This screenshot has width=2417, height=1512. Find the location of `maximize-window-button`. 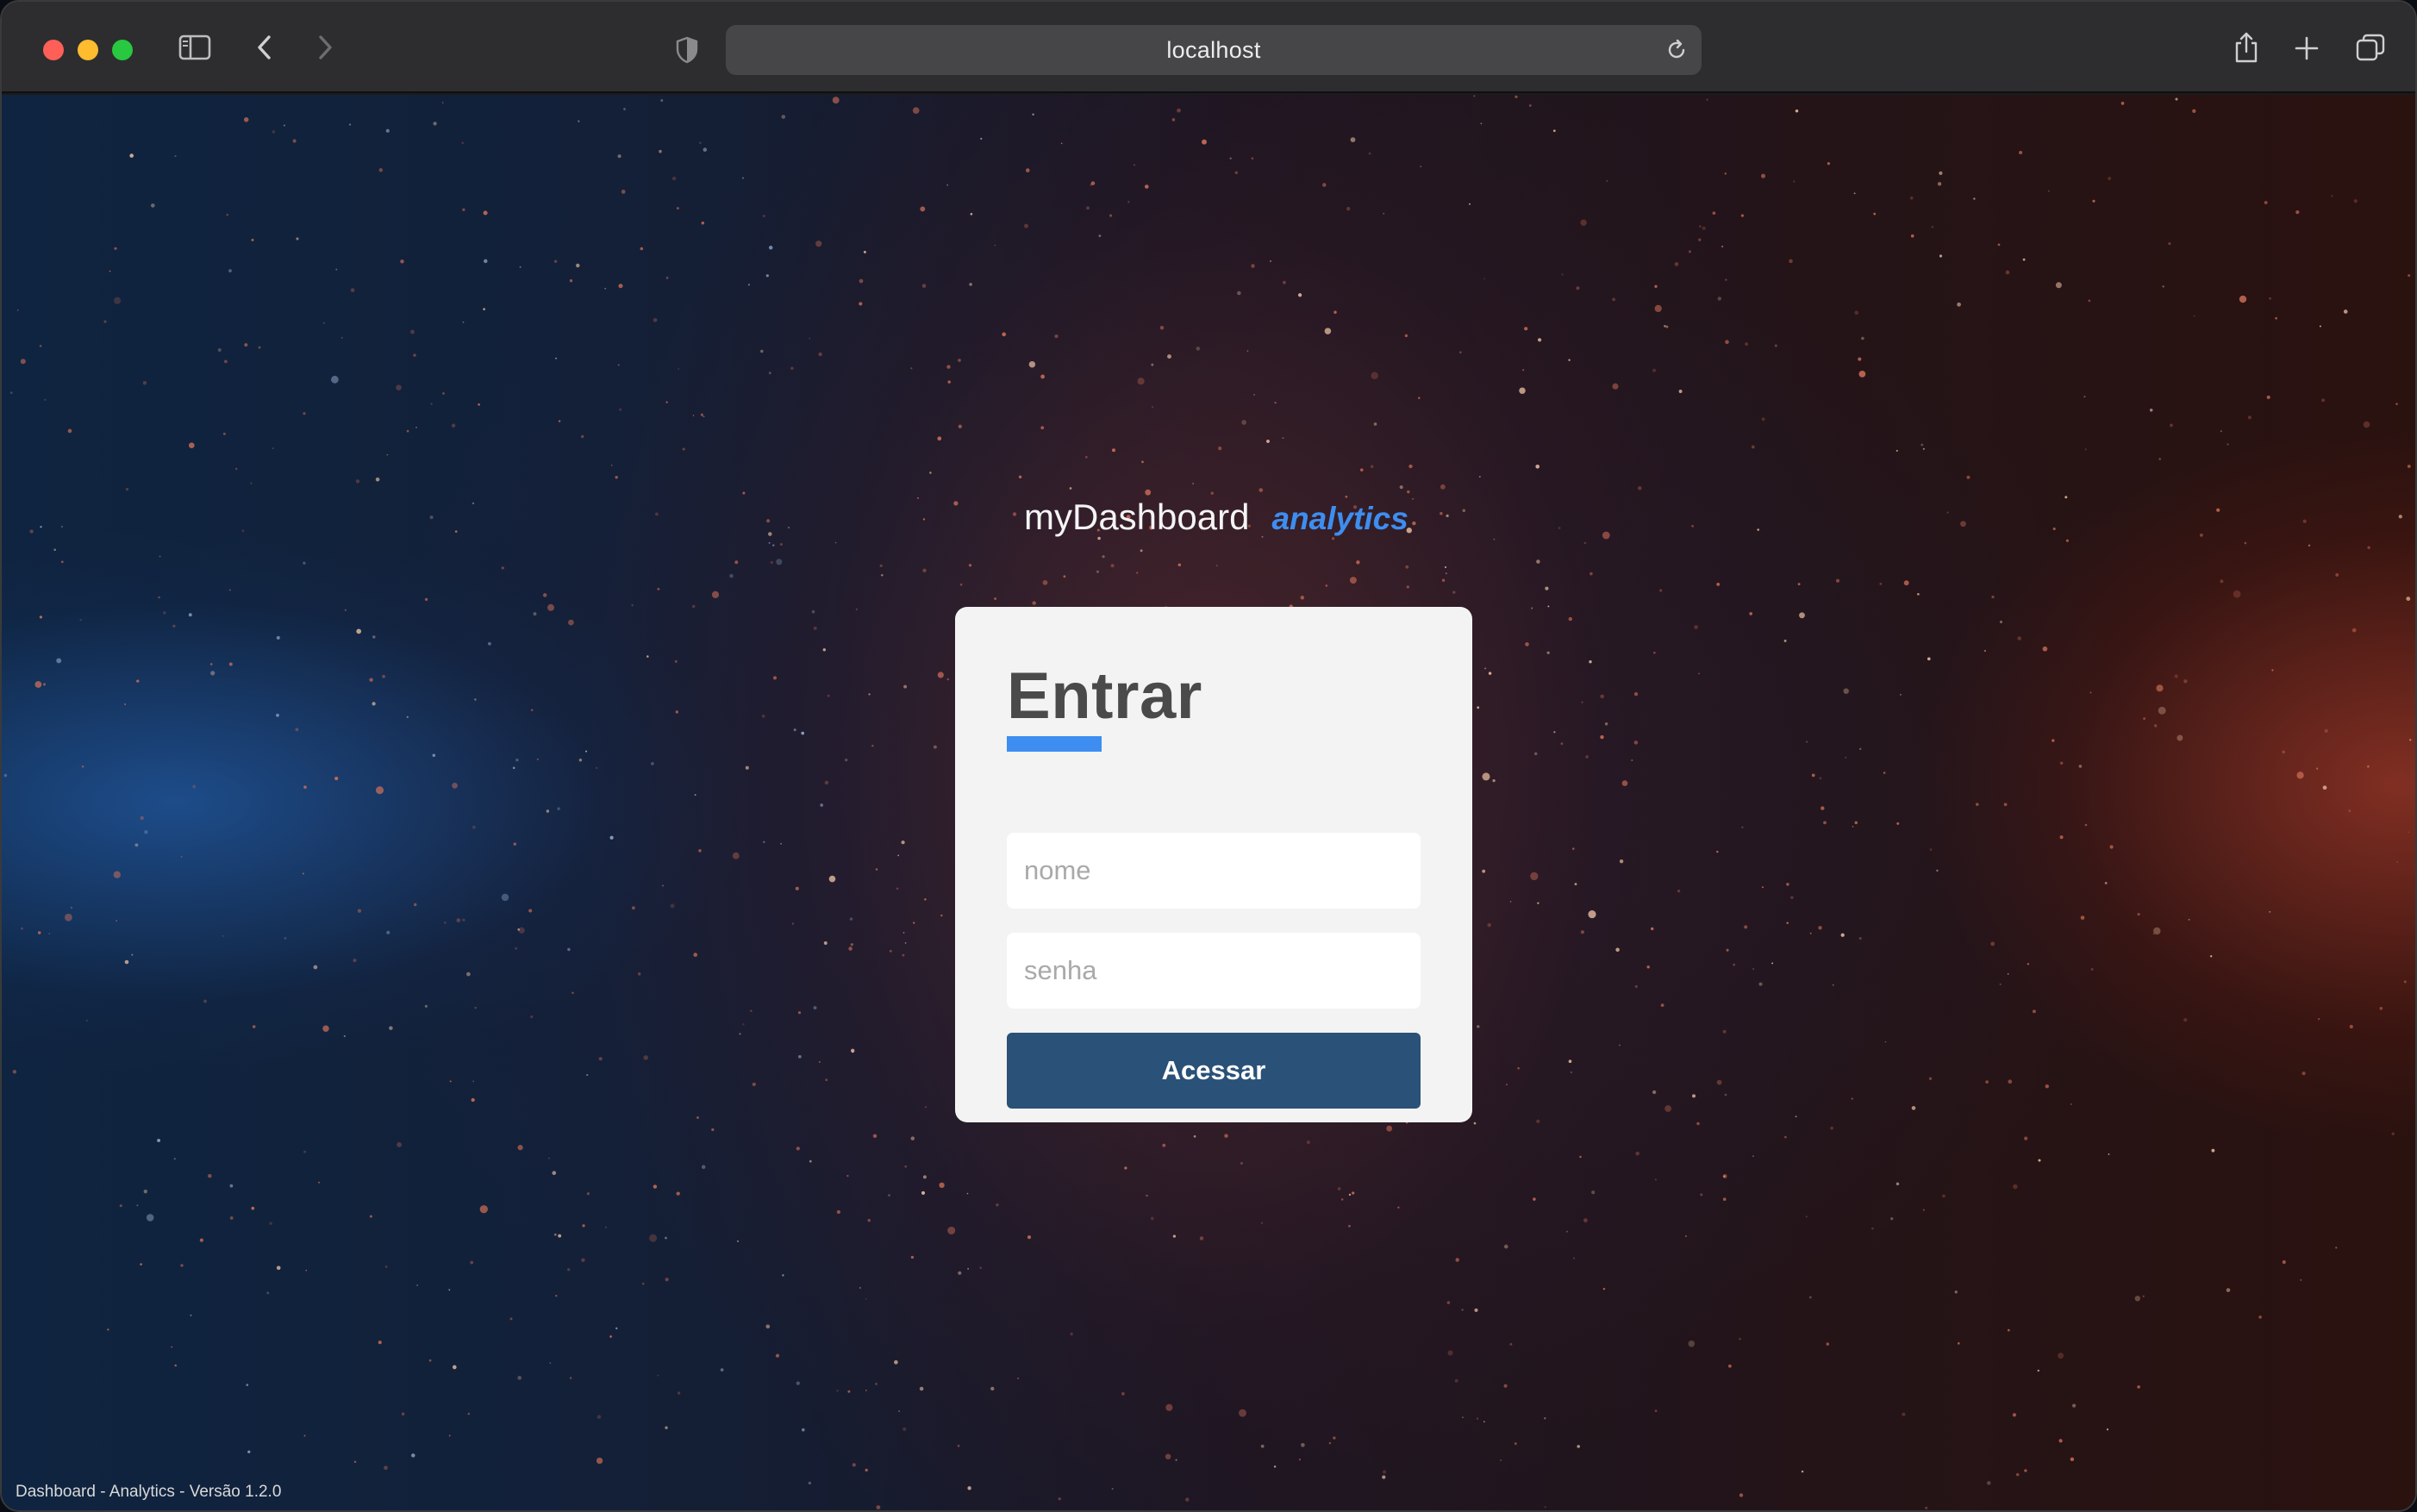

maximize-window-button is located at coordinates (122, 50).